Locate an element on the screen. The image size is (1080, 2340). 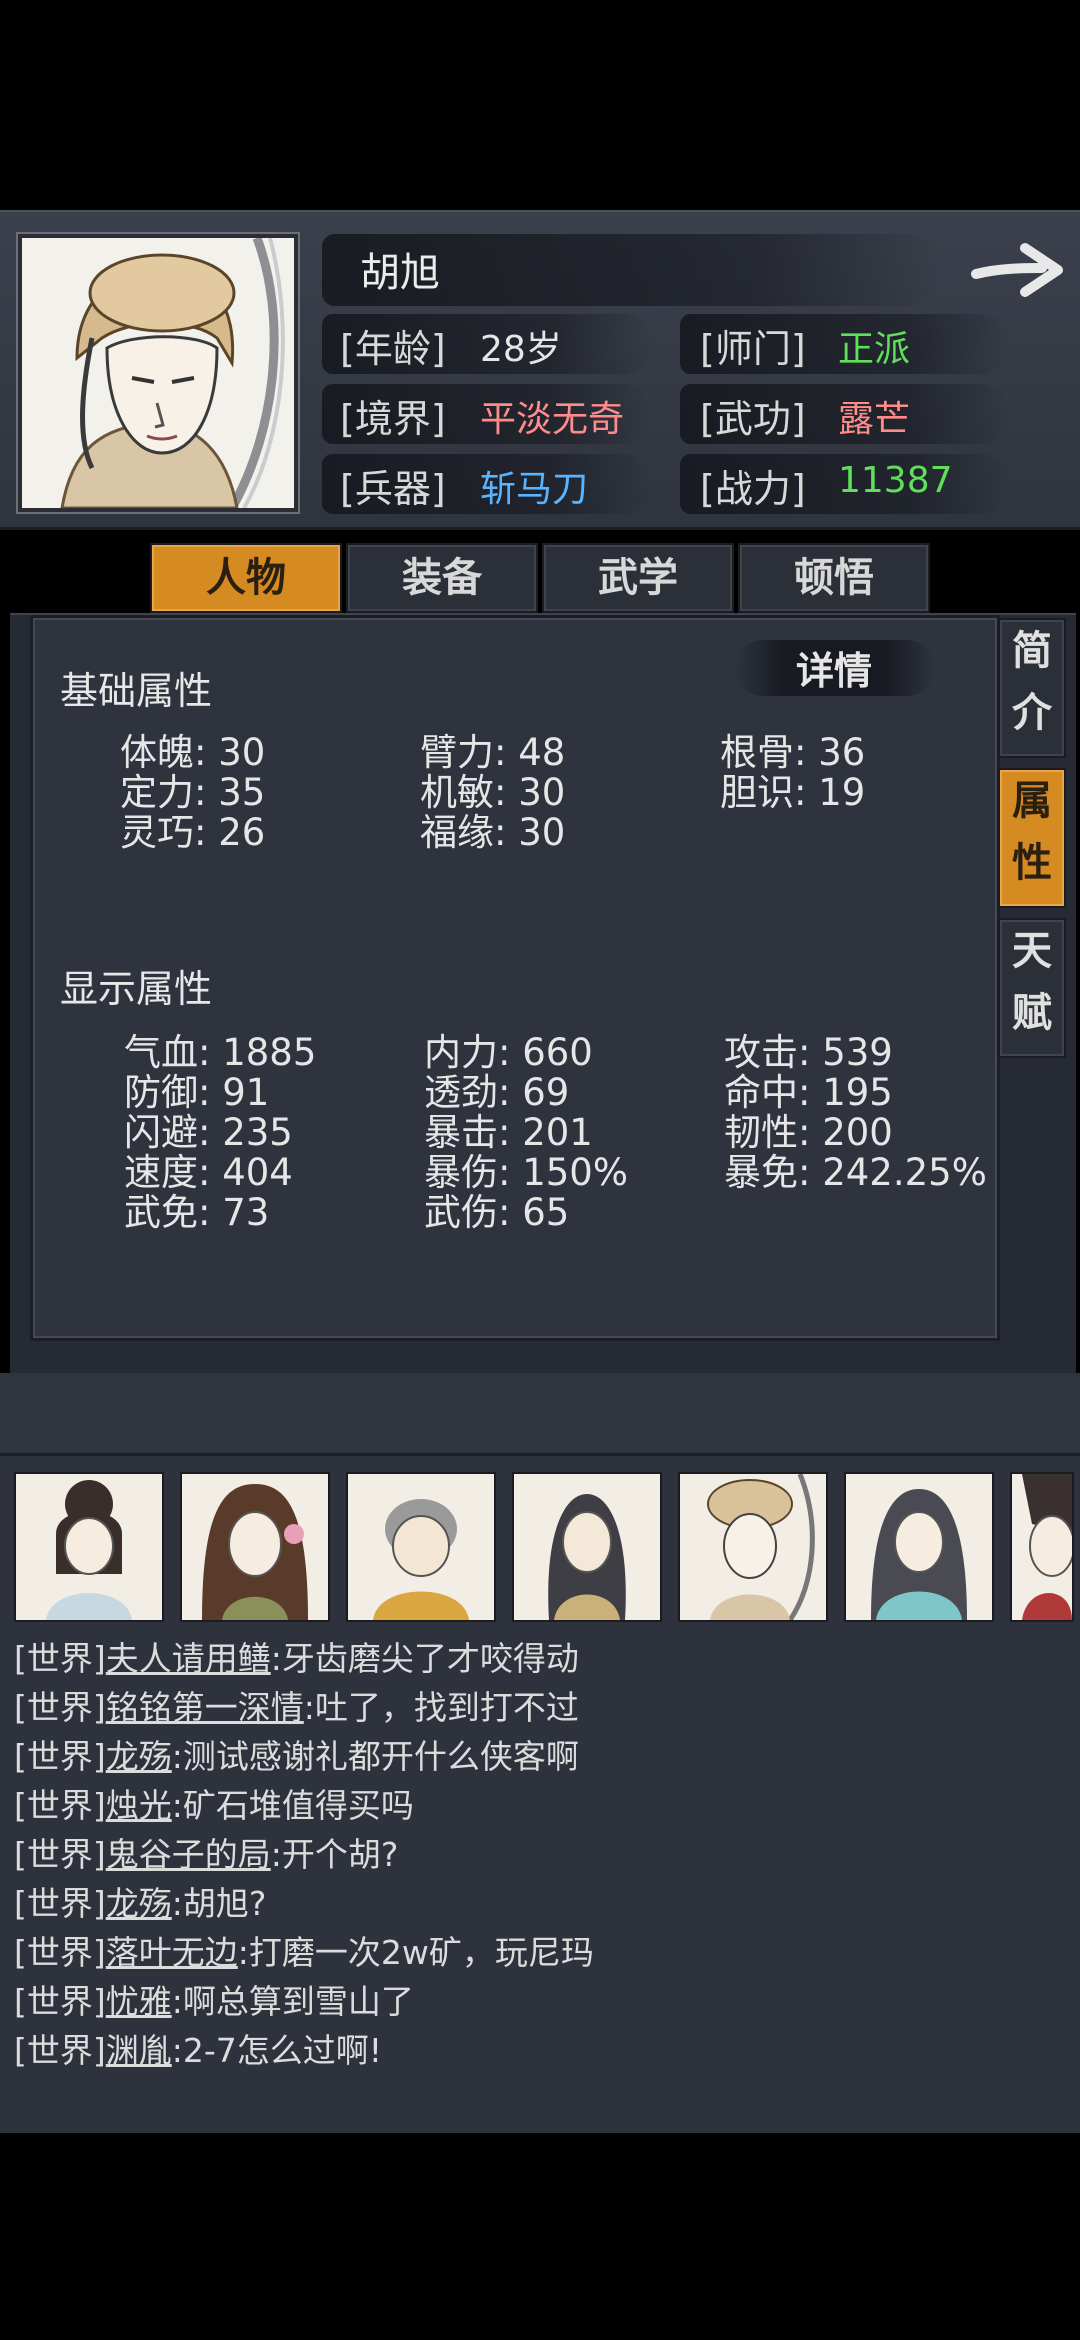
chat-message: [世界]鬼谷子的局:开个胡? is located at coordinates (206, 1852).